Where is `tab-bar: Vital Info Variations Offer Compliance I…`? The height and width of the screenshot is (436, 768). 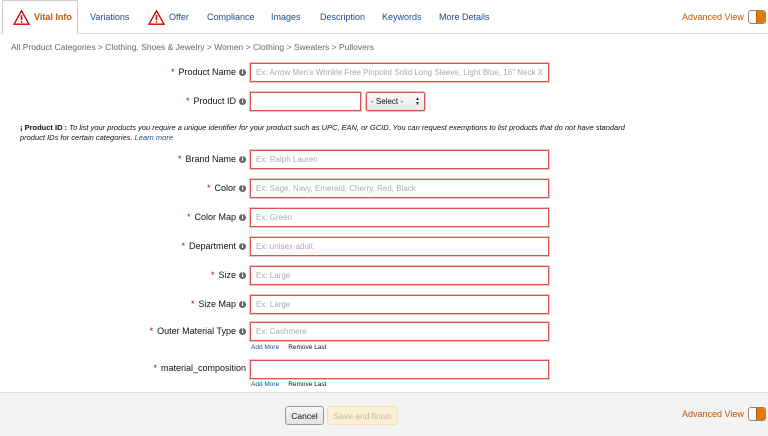
tab-bar: Vital Info Variations Offer Compliance I… is located at coordinates (384, 17).